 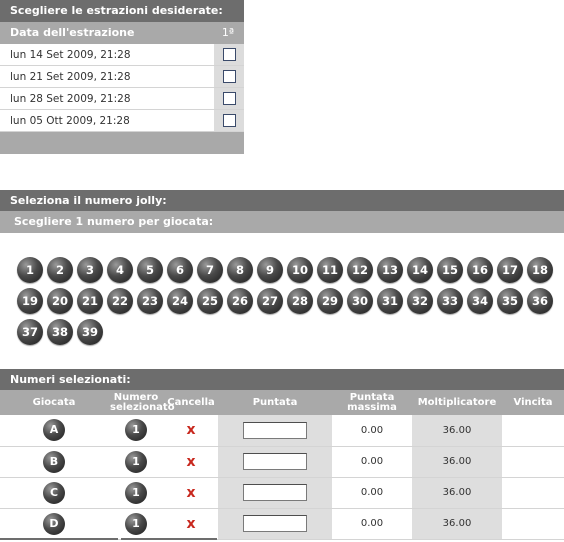 What do you see at coordinates (450, 301) in the screenshot?
I see `number-ball: 33` at bounding box center [450, 301].